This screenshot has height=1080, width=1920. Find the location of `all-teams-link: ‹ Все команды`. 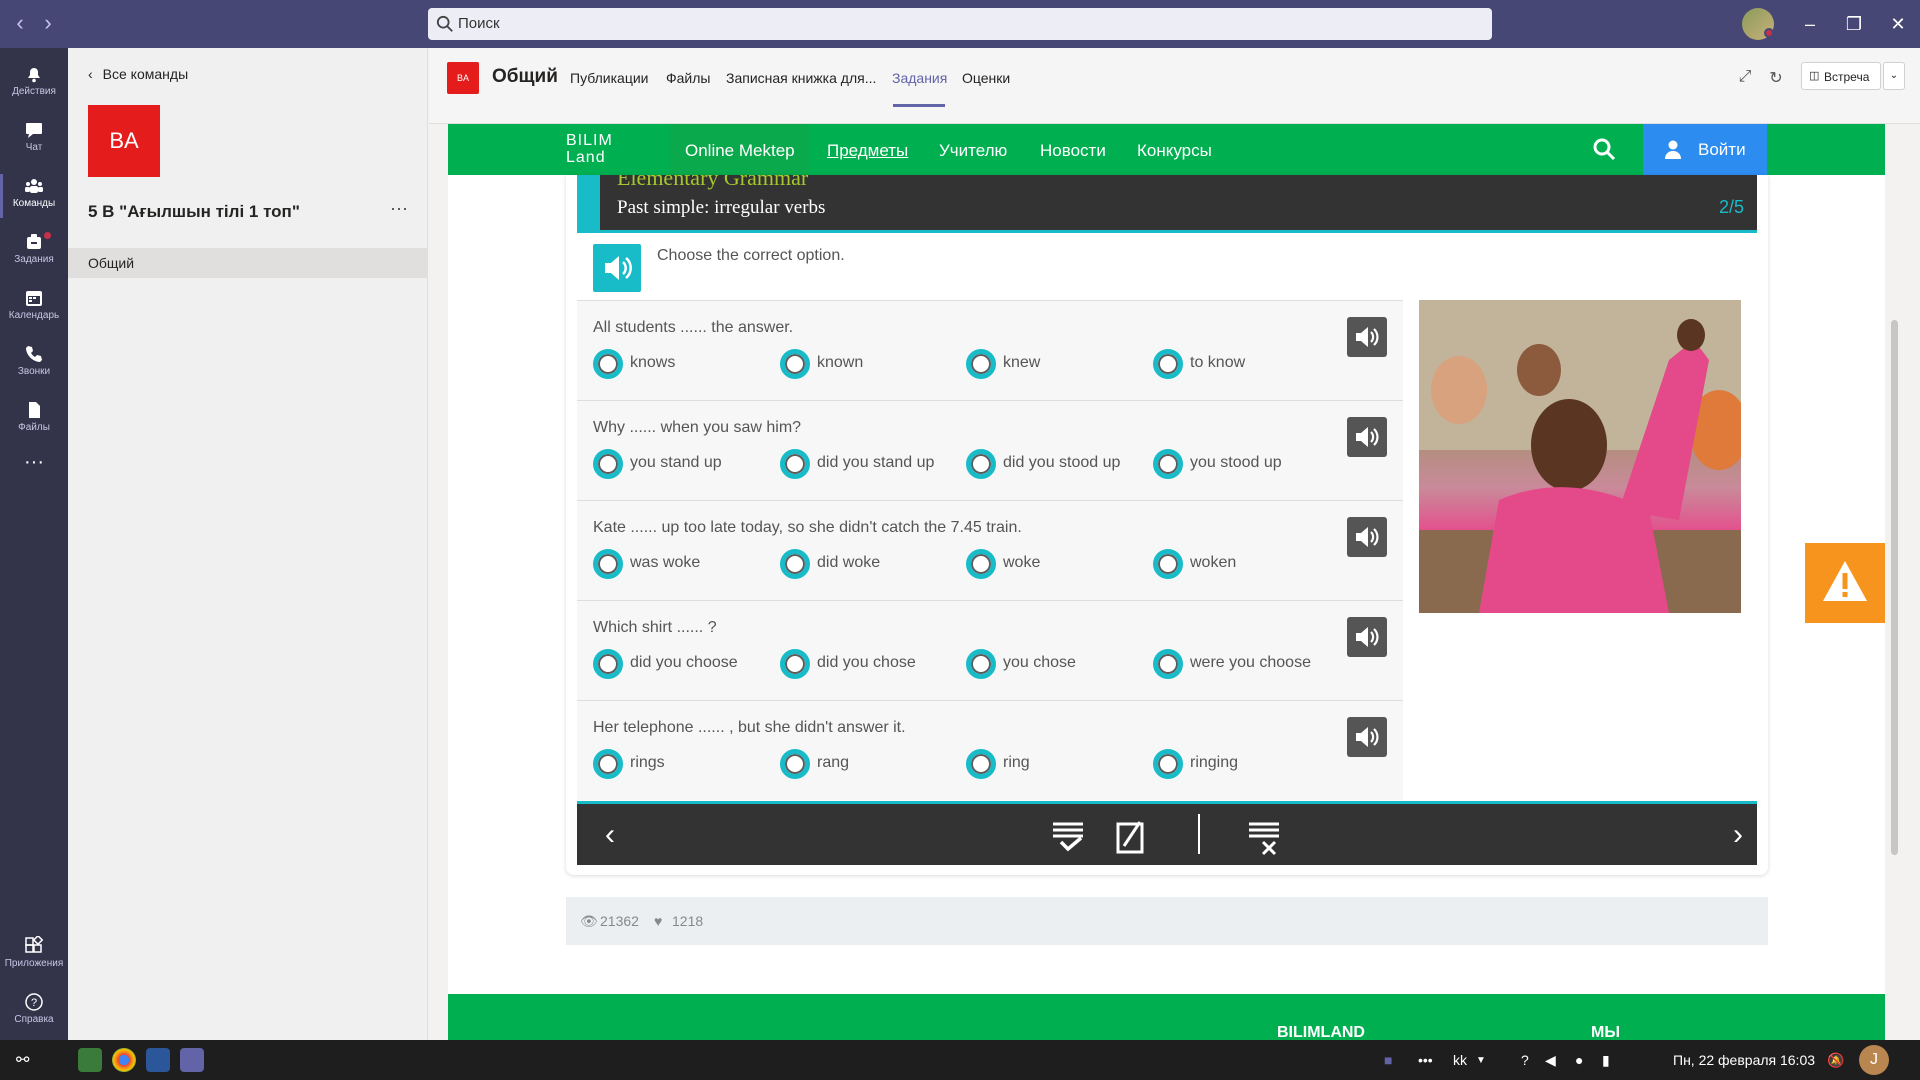

all-teams-link: ‹ Все команды is located at coordinates (138, 74).